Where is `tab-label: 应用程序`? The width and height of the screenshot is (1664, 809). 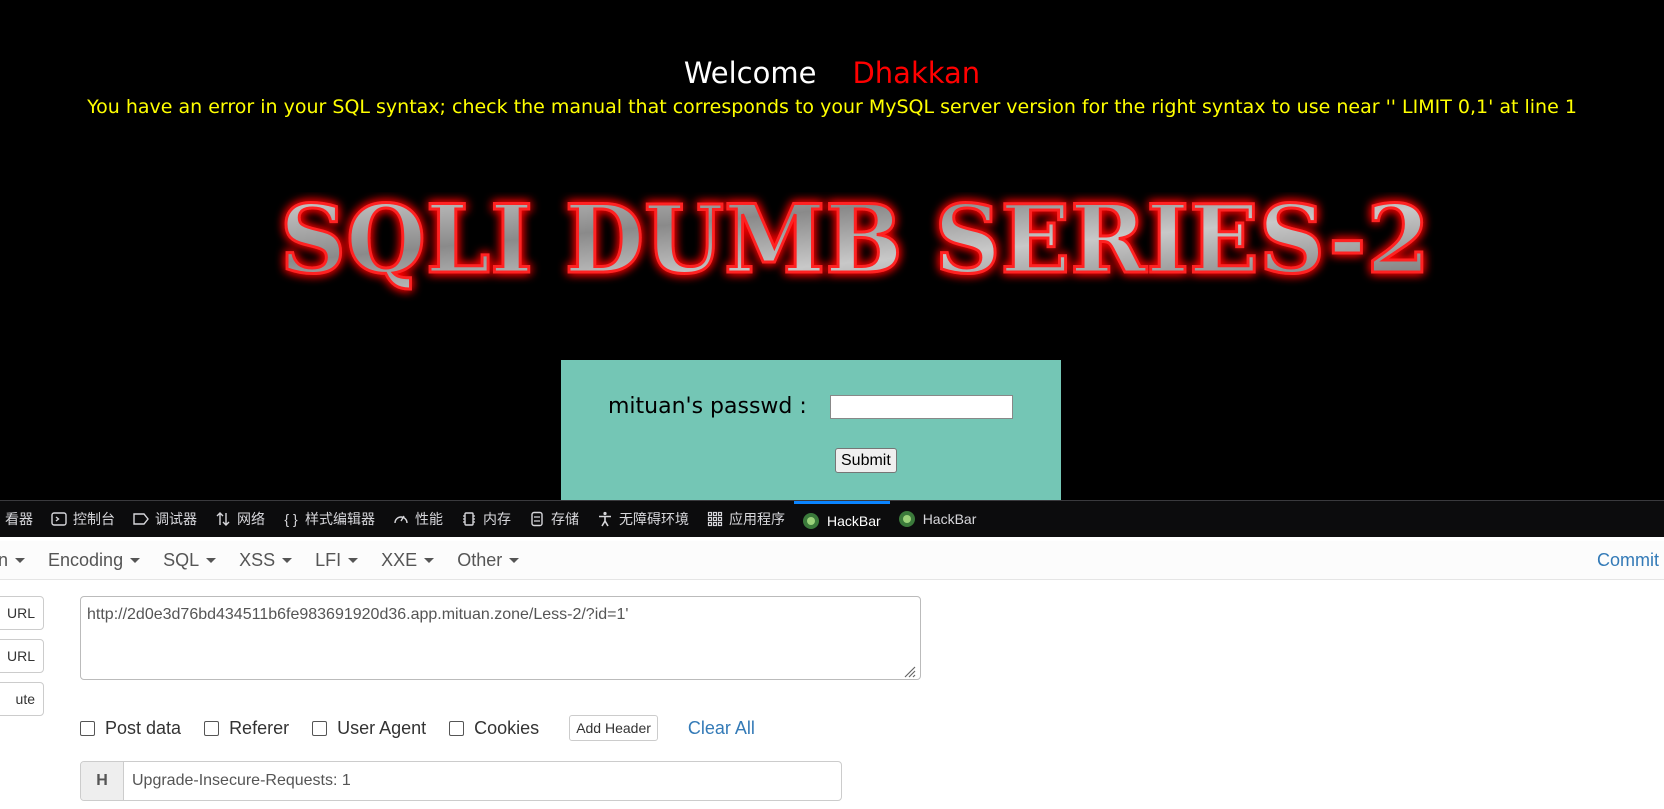
tab-label: 应用程序 is located at coordinates (757, 519).